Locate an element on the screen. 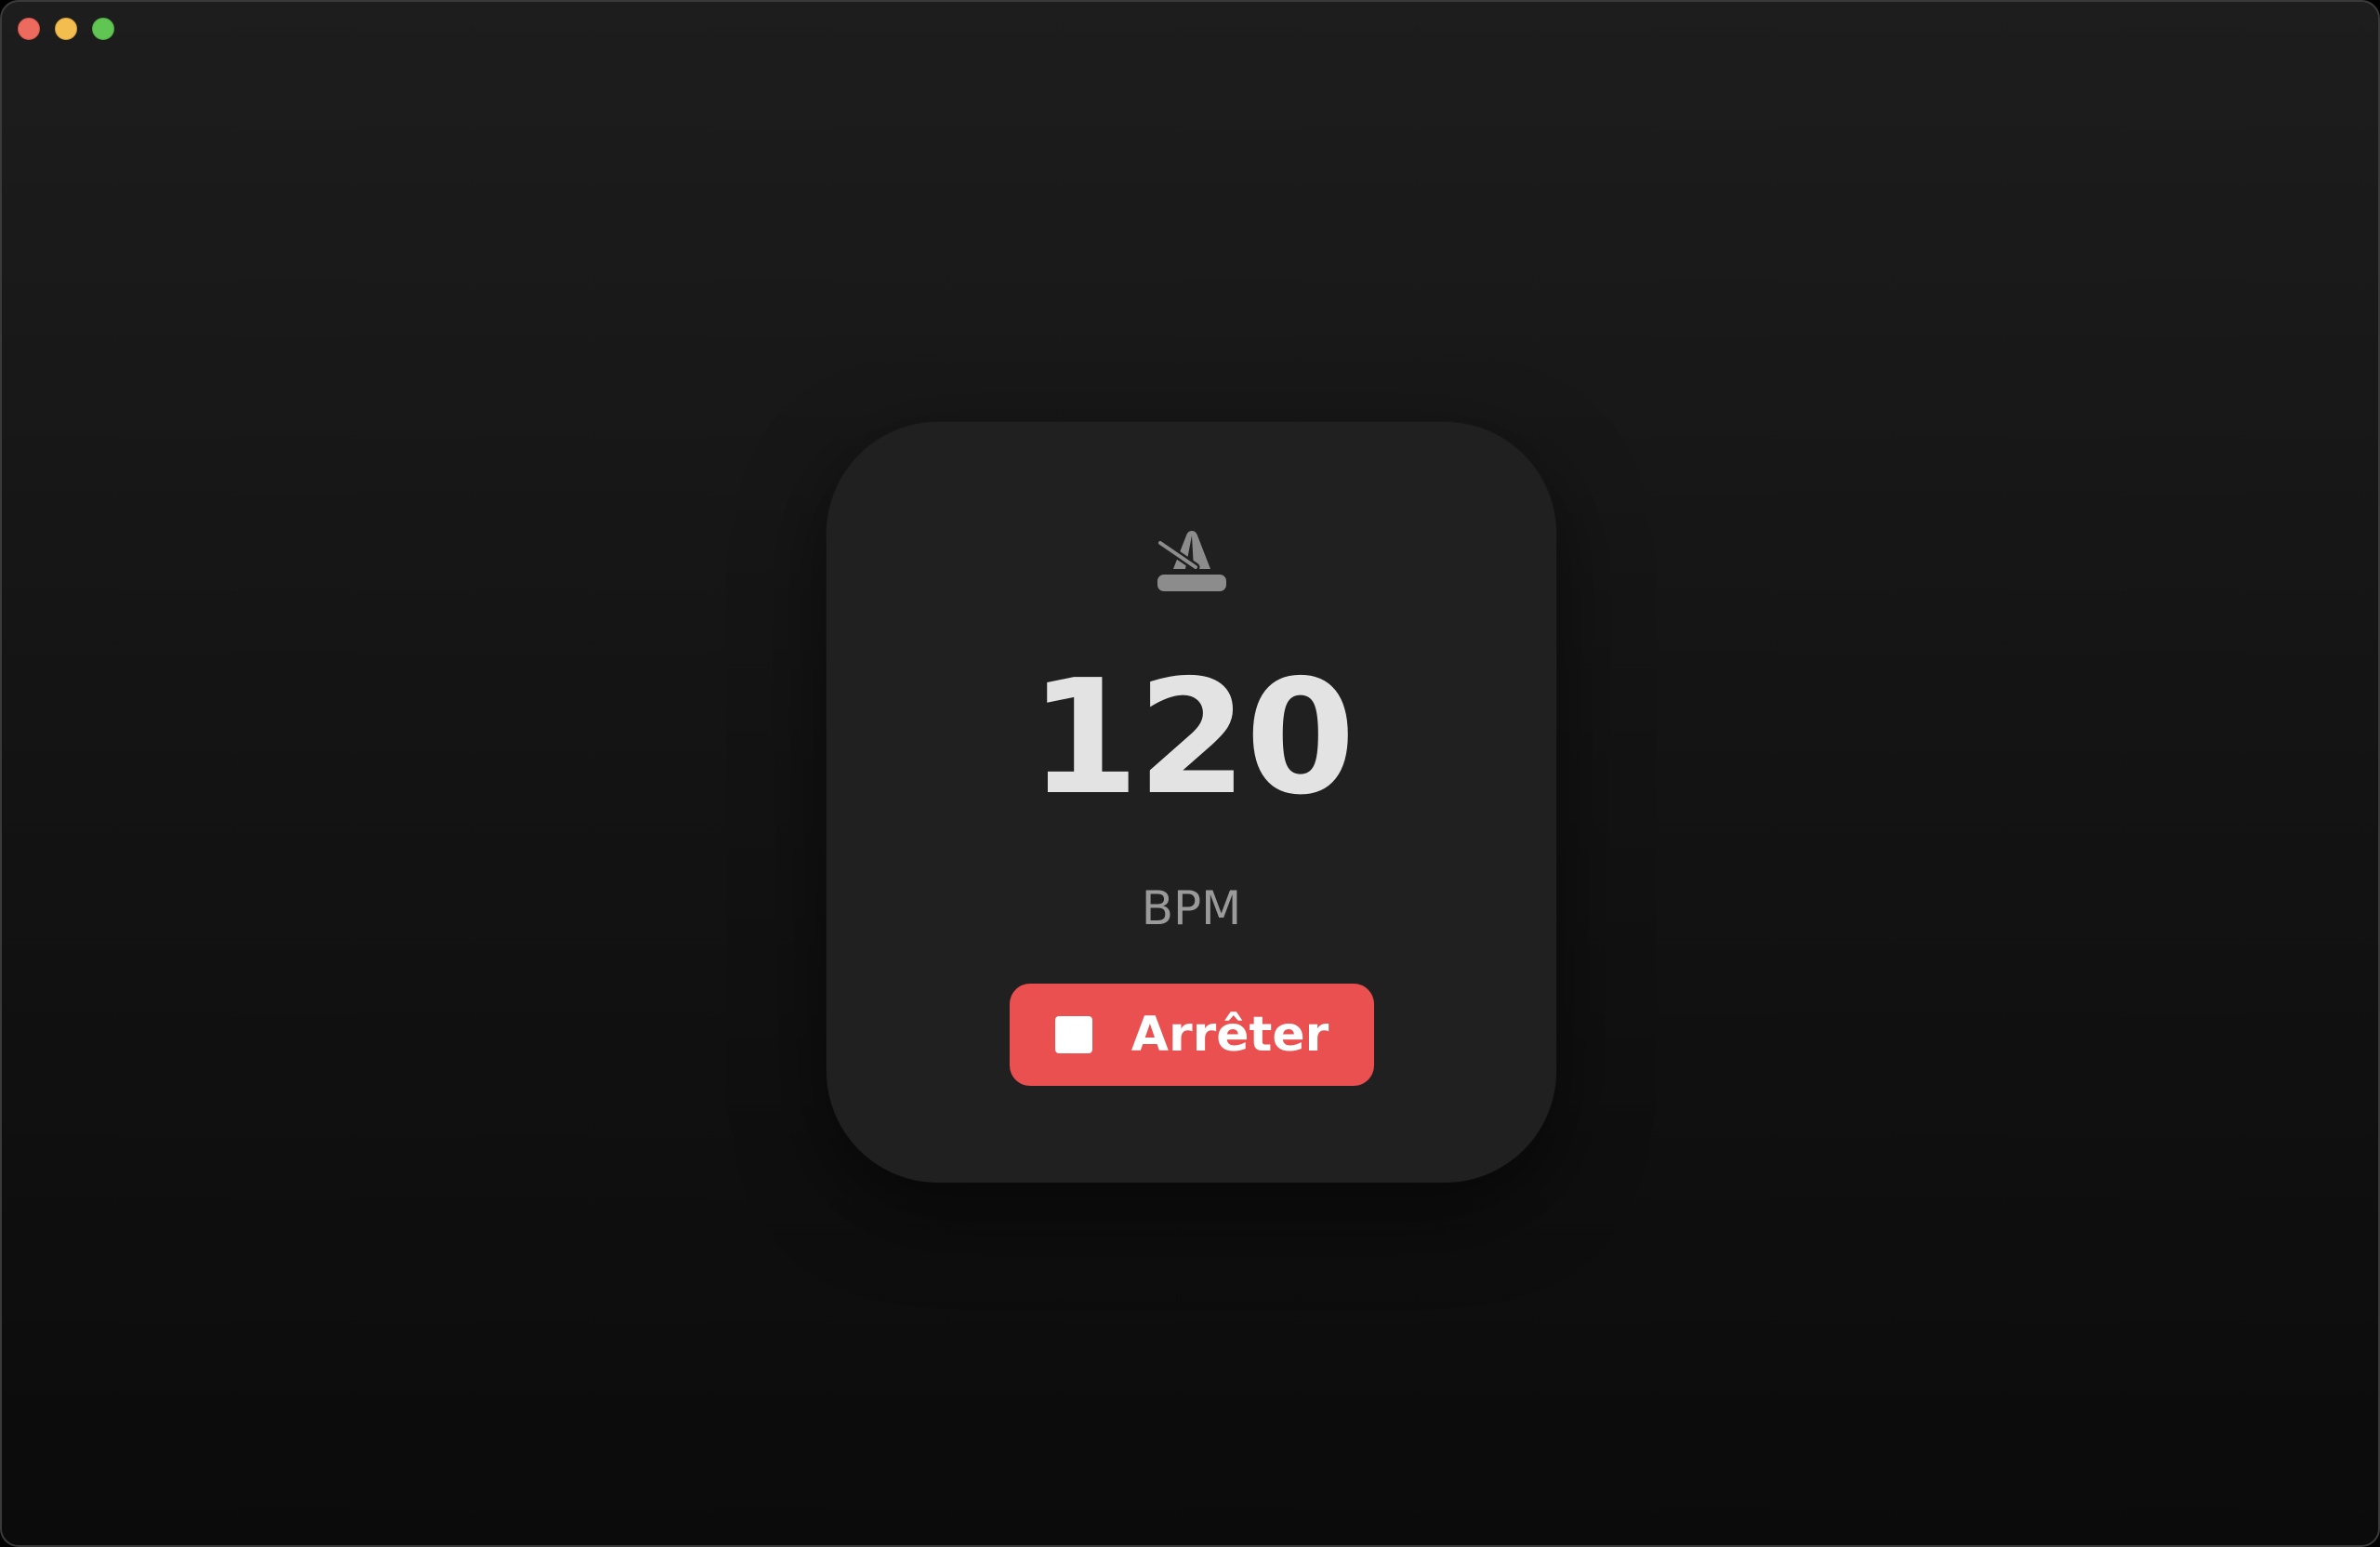  zoom-window-button is located at coordinates (103, 29).